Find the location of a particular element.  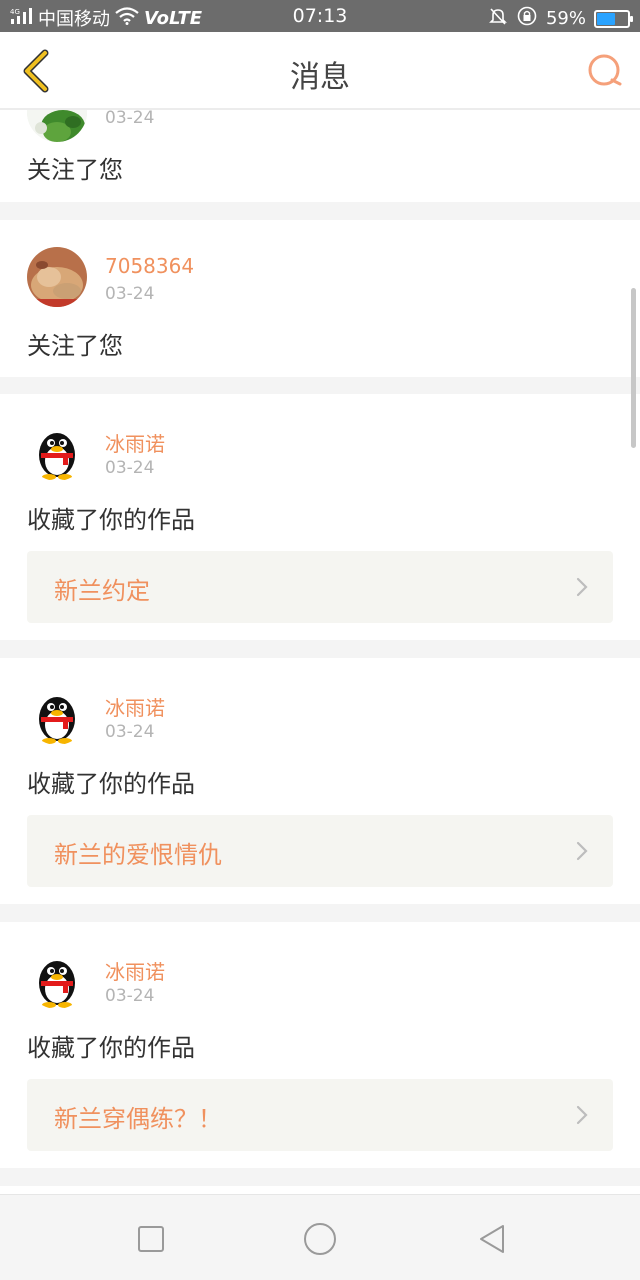

message-card is located at coordinates (320, 1190).